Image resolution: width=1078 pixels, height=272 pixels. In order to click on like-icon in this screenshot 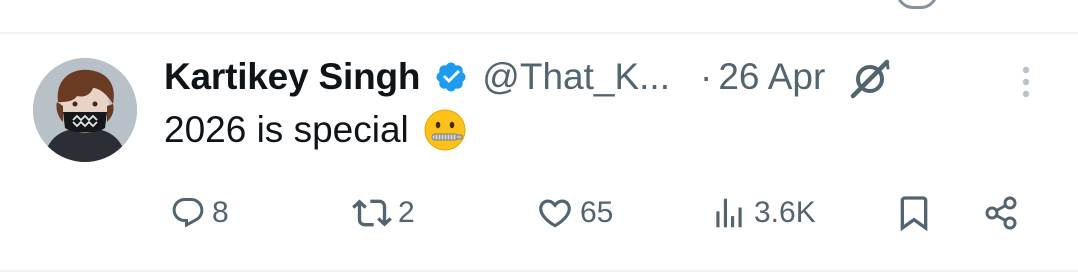, I will do `click(555, 213)`.